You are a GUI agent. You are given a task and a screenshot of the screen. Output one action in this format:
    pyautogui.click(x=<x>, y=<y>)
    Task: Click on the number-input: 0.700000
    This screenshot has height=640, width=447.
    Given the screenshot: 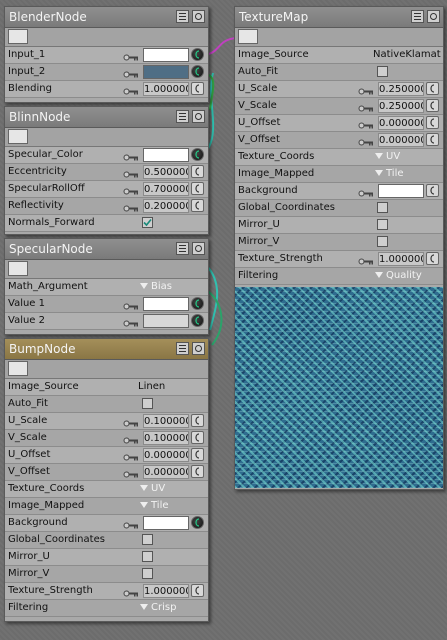 What is the action you would take?
    pyautogui.click(x=166, y=189)
    